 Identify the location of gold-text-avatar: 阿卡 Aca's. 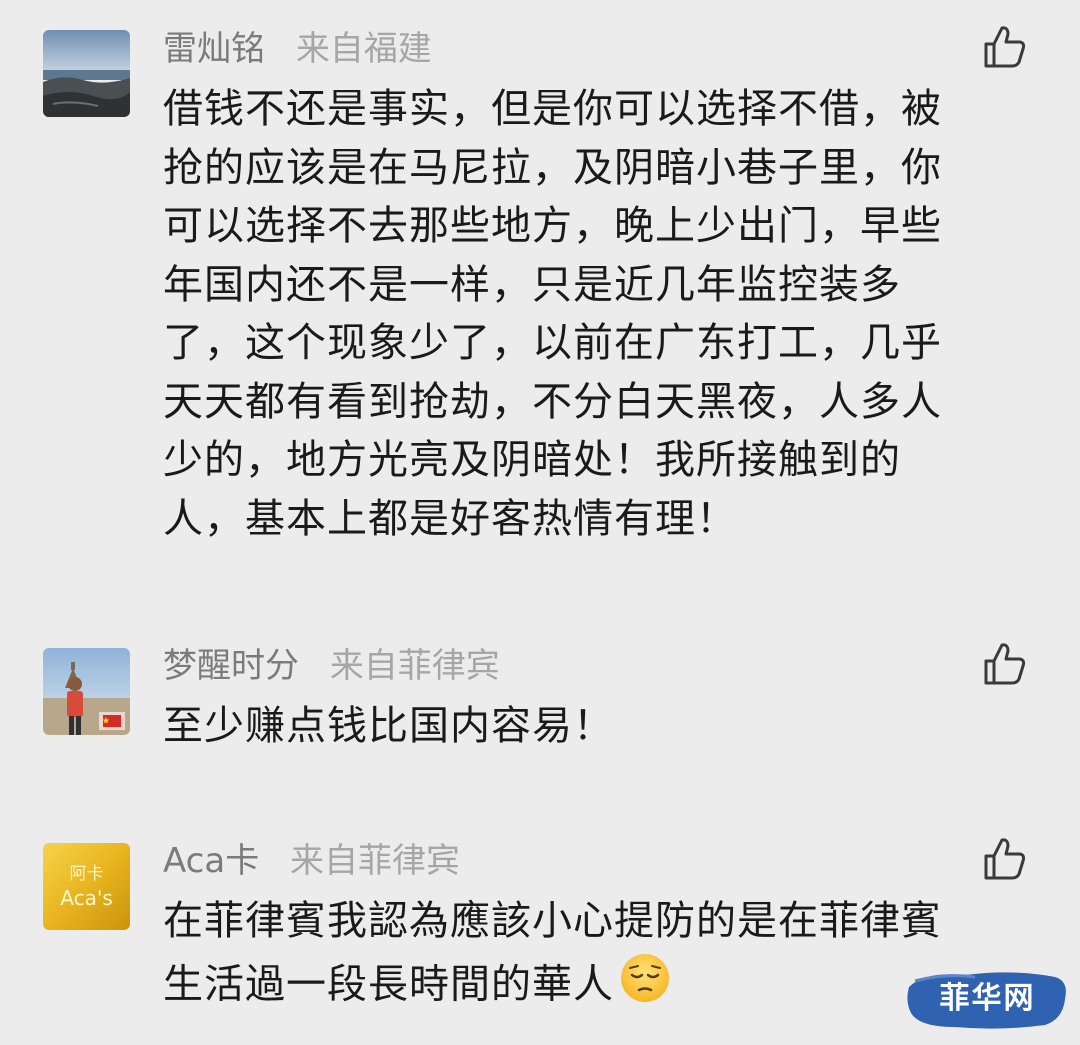
(86, 886).